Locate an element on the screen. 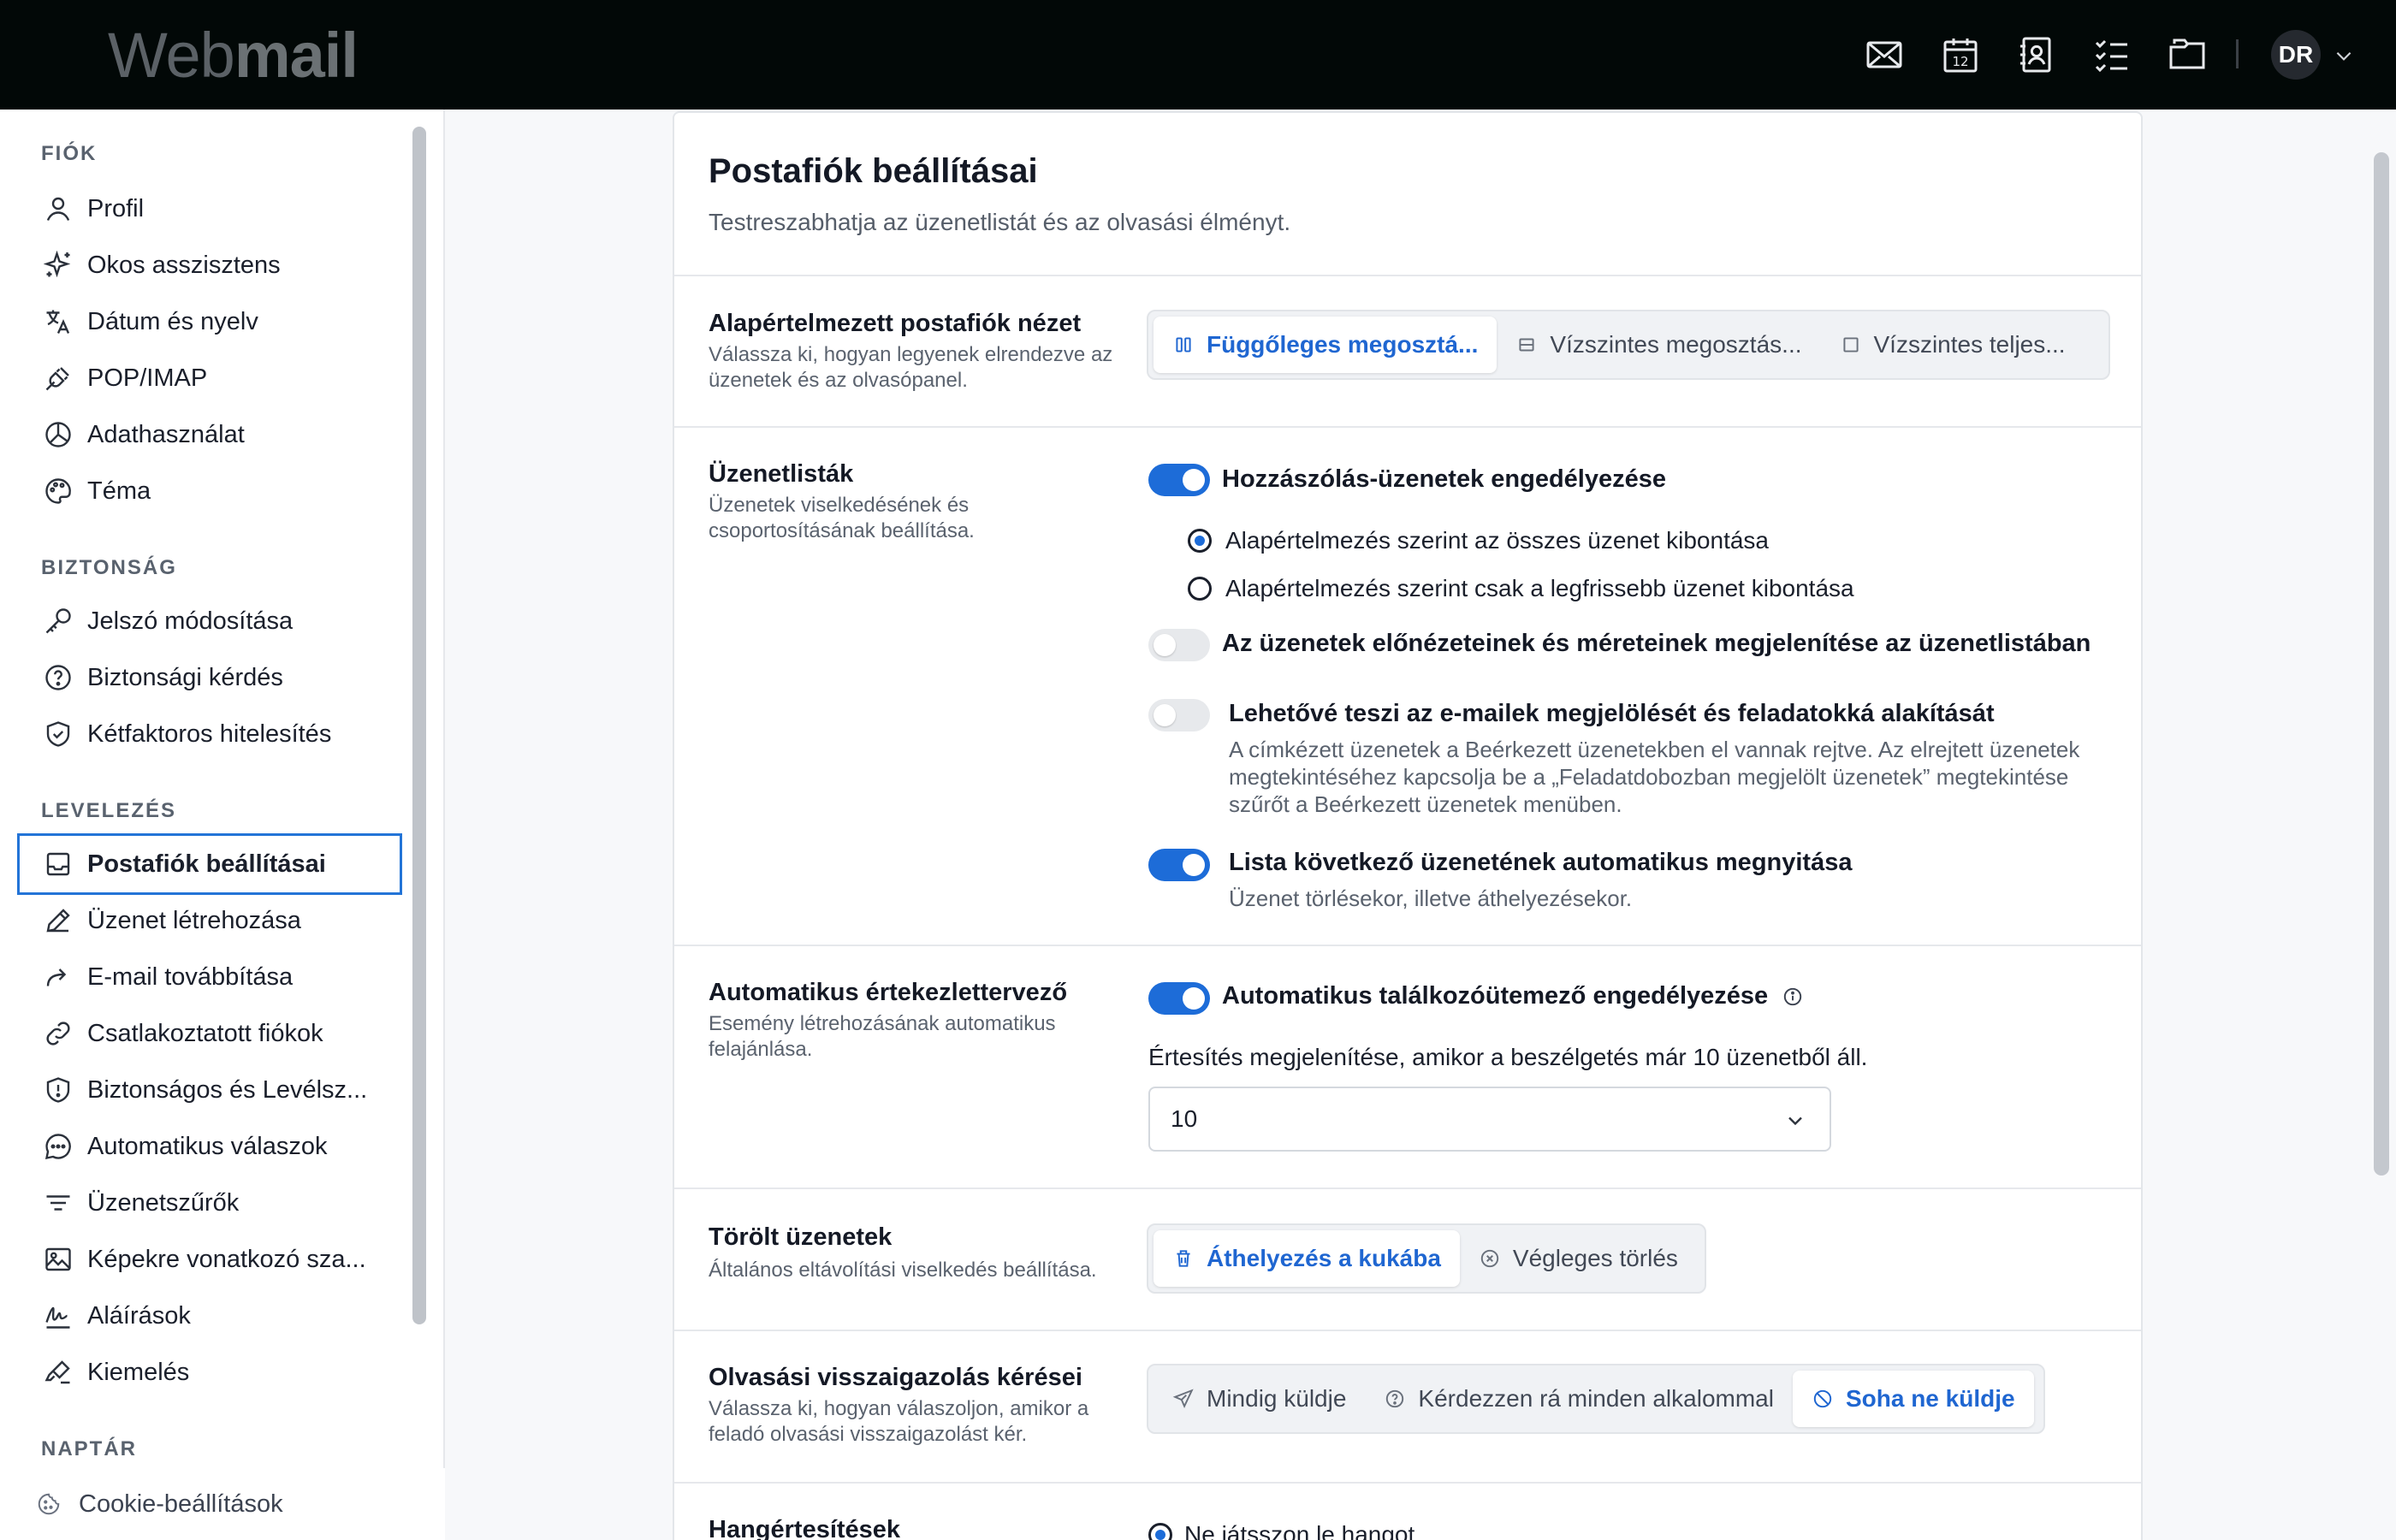 The image size is (2396, 1540). auto-open-toggle is located at coordinates (1179, 865).